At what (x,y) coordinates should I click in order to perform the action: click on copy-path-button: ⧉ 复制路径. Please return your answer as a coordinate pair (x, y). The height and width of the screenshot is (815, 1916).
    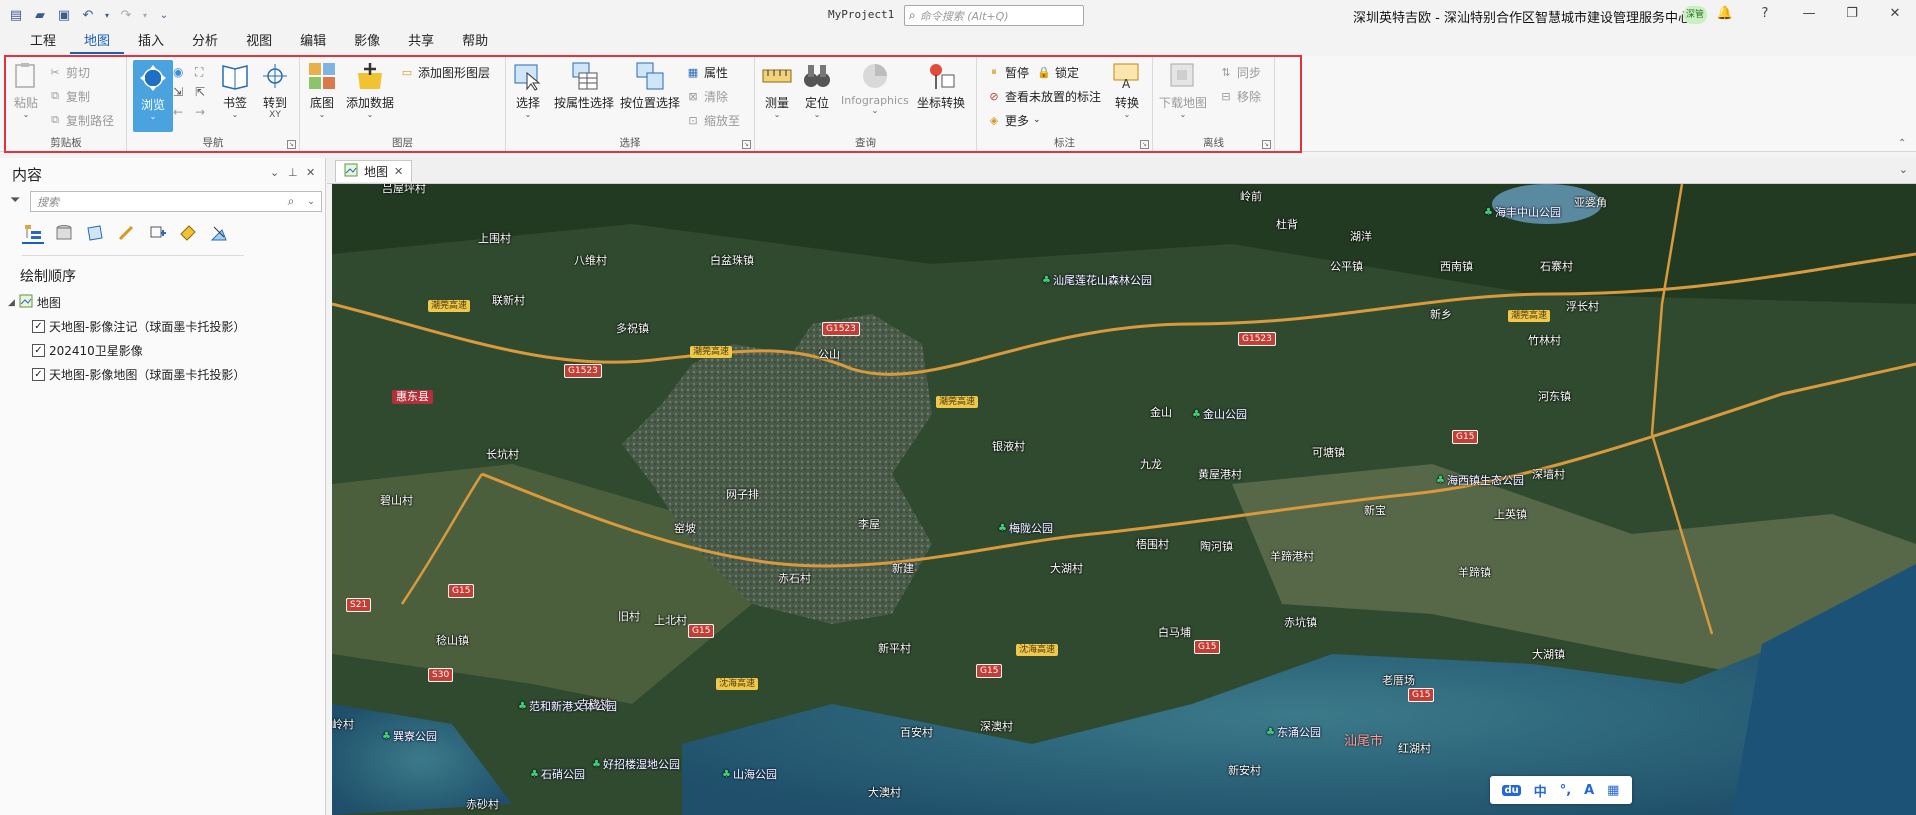
    Looking at the image, I should click on (81, 120).